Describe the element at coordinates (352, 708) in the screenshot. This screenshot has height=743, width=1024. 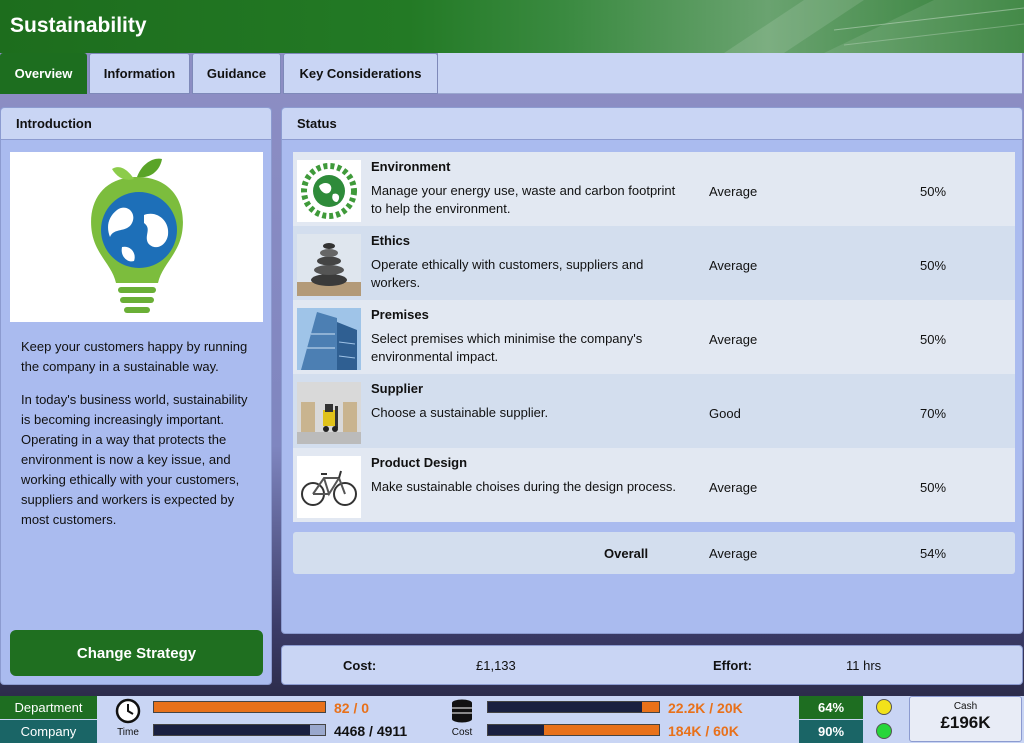
I see `time-department-value: 82 / 0` at that location.